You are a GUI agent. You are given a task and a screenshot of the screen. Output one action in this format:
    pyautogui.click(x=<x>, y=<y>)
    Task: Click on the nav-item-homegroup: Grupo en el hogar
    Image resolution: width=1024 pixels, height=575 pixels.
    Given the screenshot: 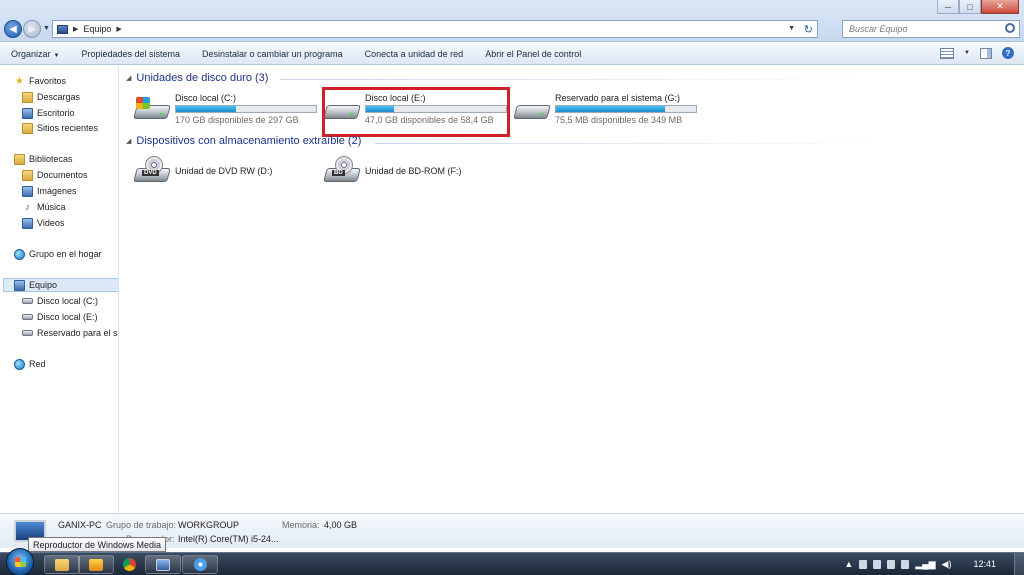 What is the action you would take?
    pyautogui.click(x=66, y=254)
    